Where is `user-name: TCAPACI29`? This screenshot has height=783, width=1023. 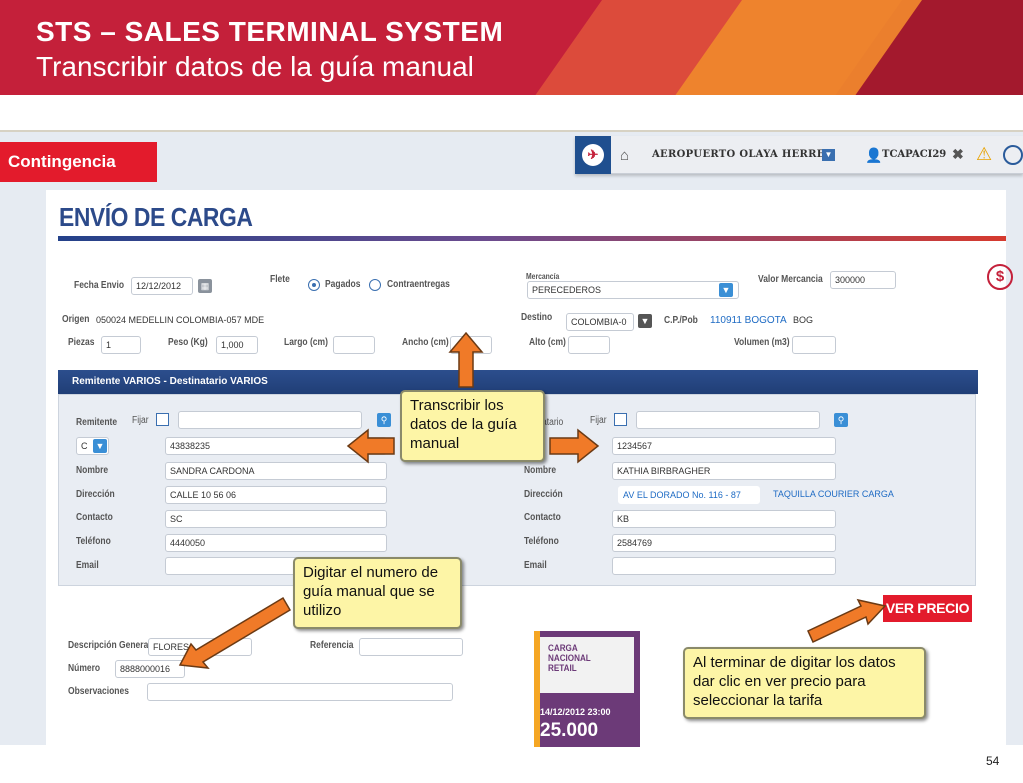
user-name: TCAPACI29 is located at coordinates (914, 154).